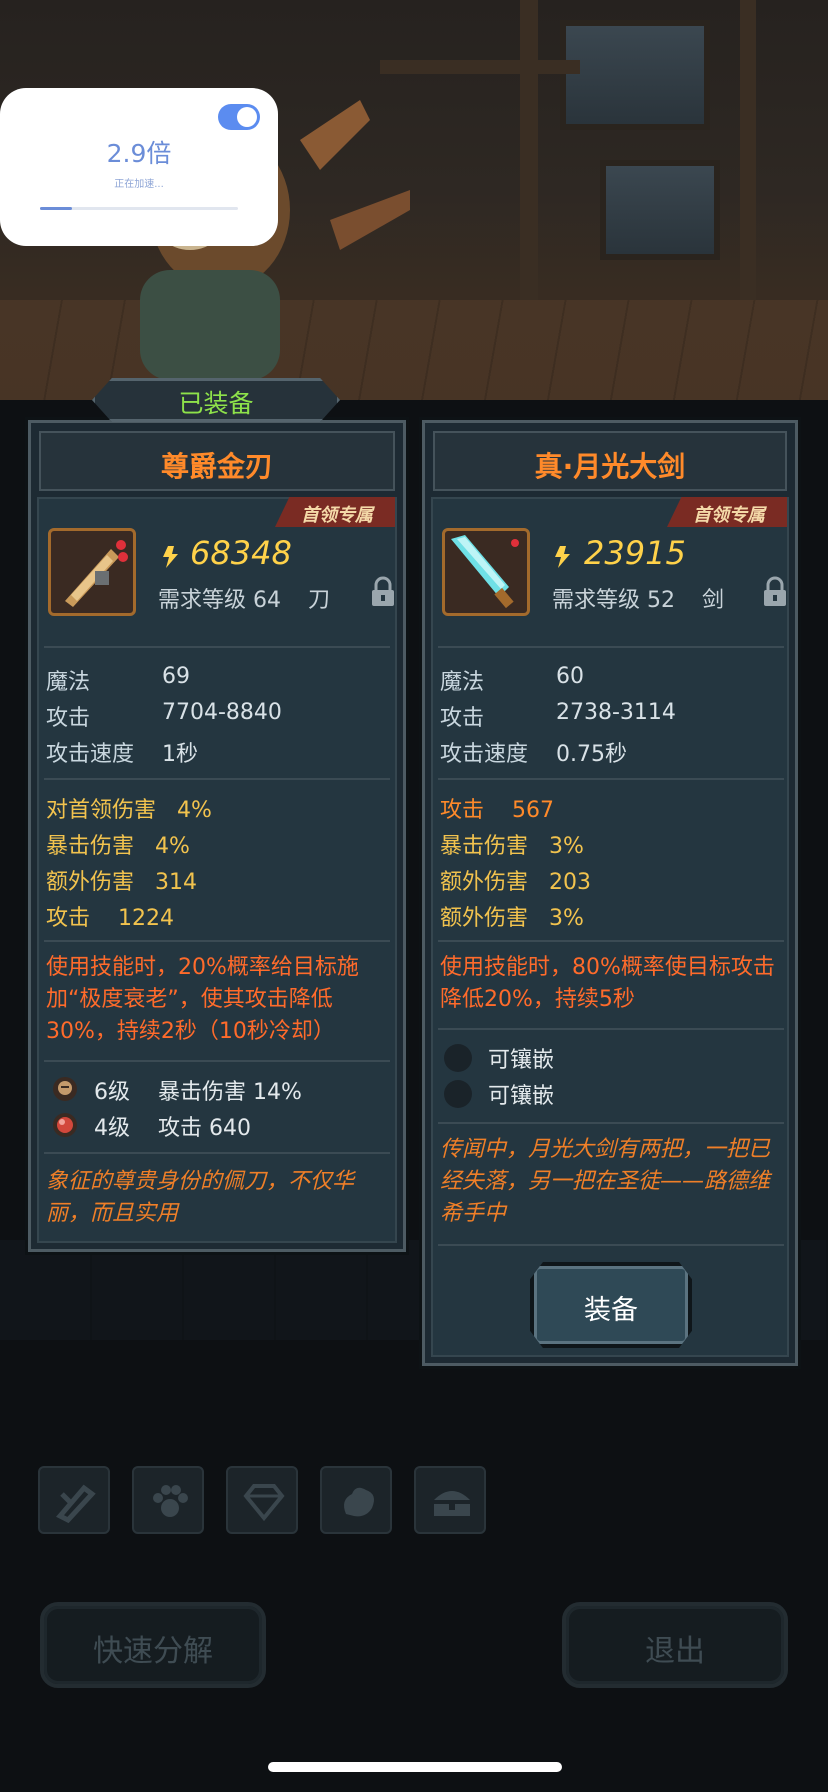  I want to click on stat-magic-value: 60, so click(570, 676).